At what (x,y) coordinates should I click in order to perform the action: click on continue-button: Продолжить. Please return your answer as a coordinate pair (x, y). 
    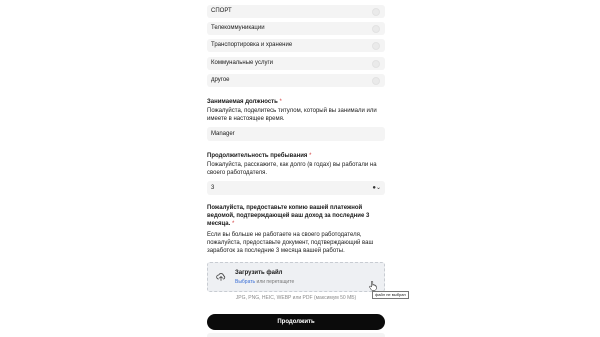
    Looking at the image, I should click on (296, 322).